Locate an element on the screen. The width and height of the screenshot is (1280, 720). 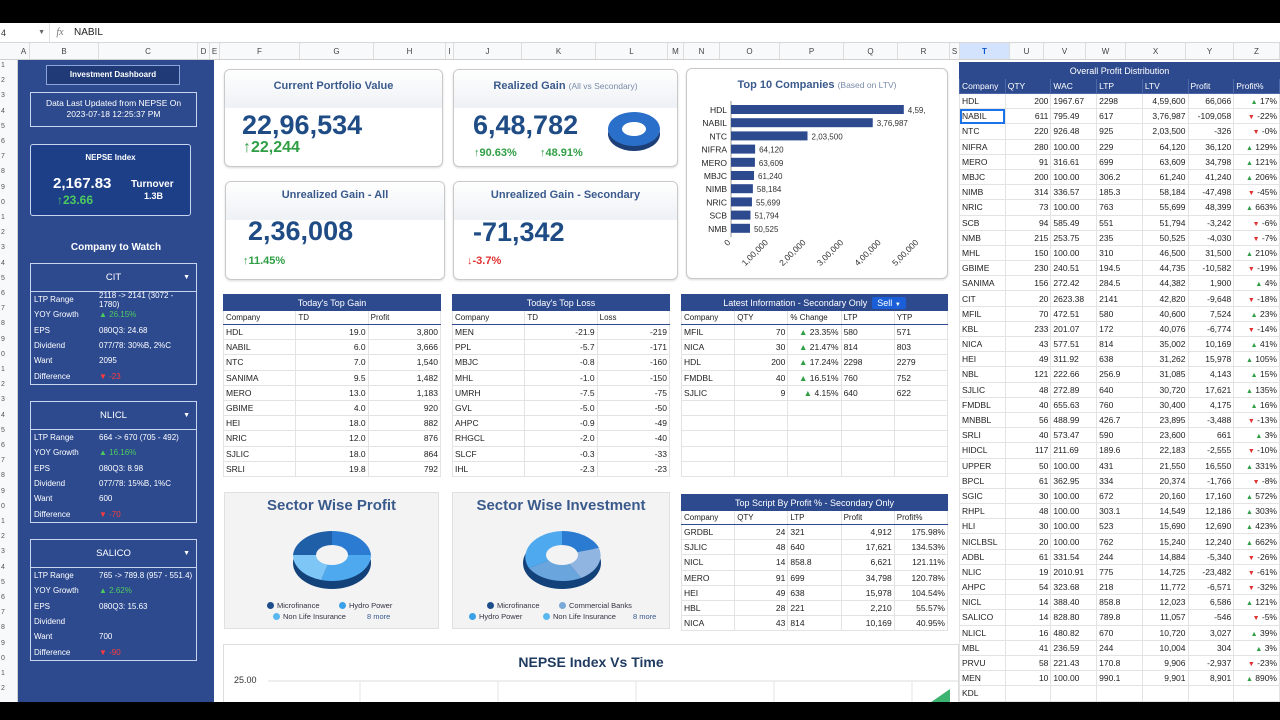
column-header-H: H is located at coordinates (410, 51).